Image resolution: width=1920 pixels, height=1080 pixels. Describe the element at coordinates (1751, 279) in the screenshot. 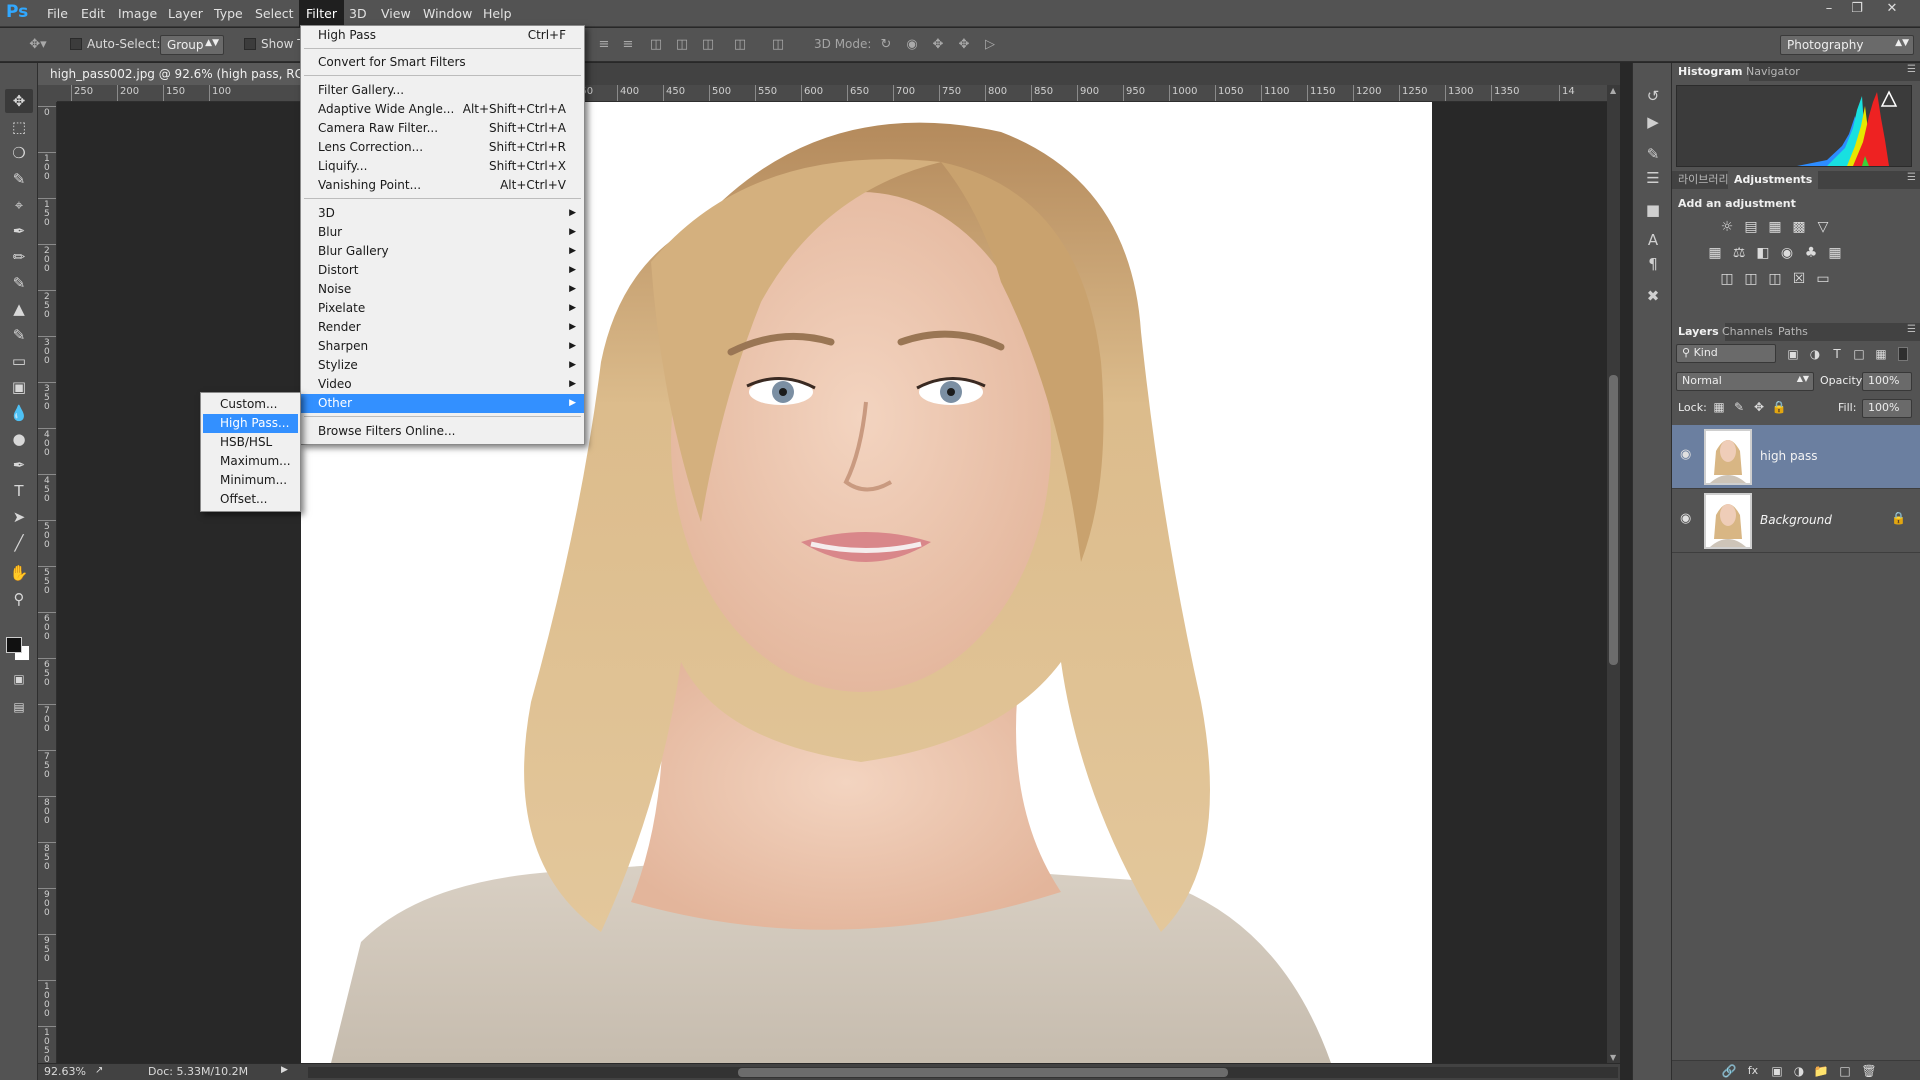

I see `posterize-icon: ◫` at that location.